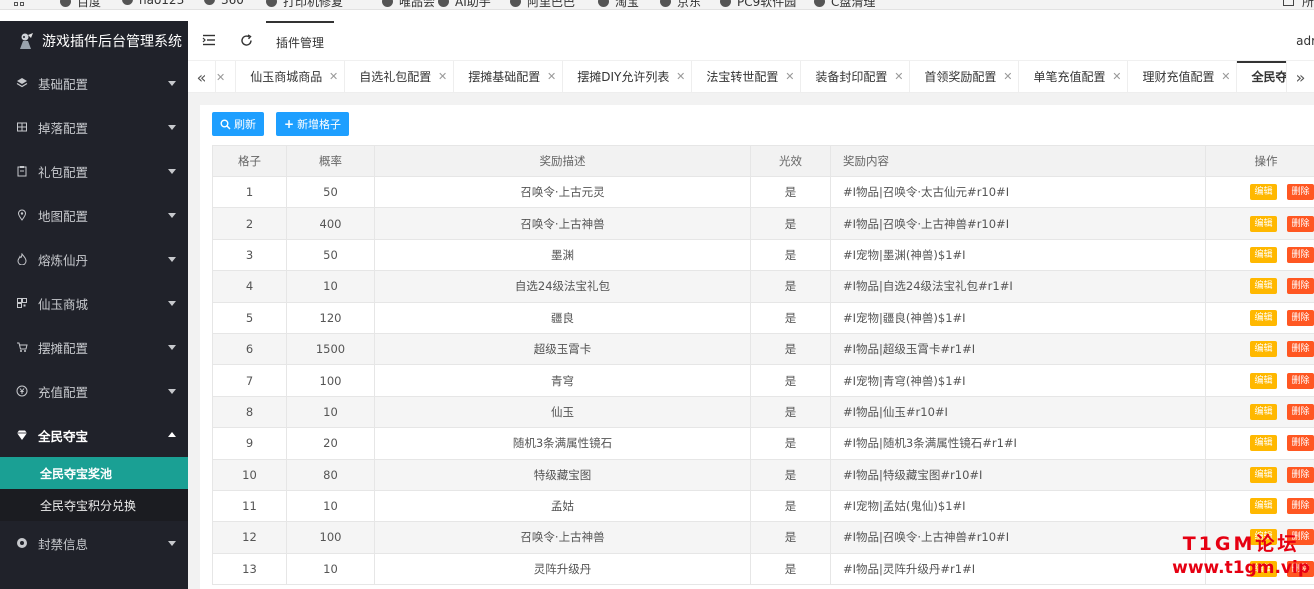  What do you see at coordinates (562, 161) in the screenshot?
I see `col-header-description: 奖励描述` at bounding box center [562, 161].